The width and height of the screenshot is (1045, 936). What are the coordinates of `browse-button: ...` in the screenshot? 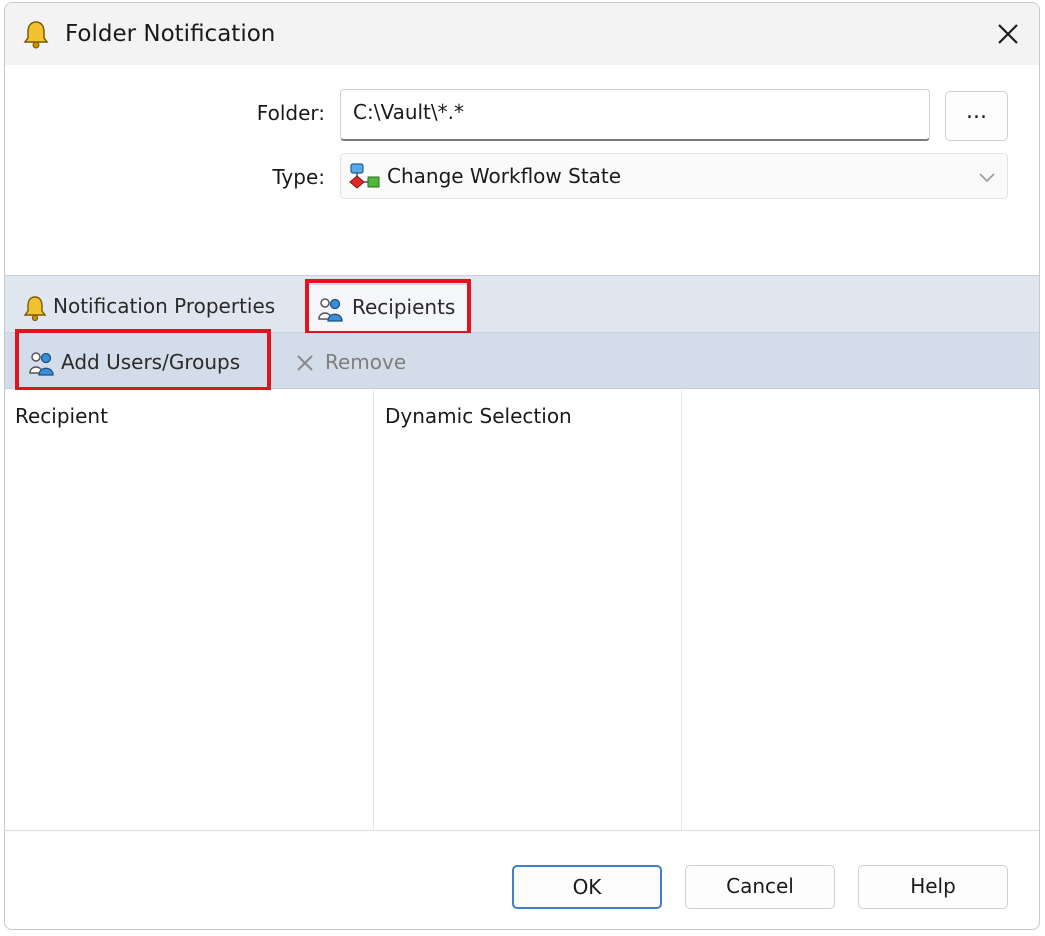 It's located at (976, 116).